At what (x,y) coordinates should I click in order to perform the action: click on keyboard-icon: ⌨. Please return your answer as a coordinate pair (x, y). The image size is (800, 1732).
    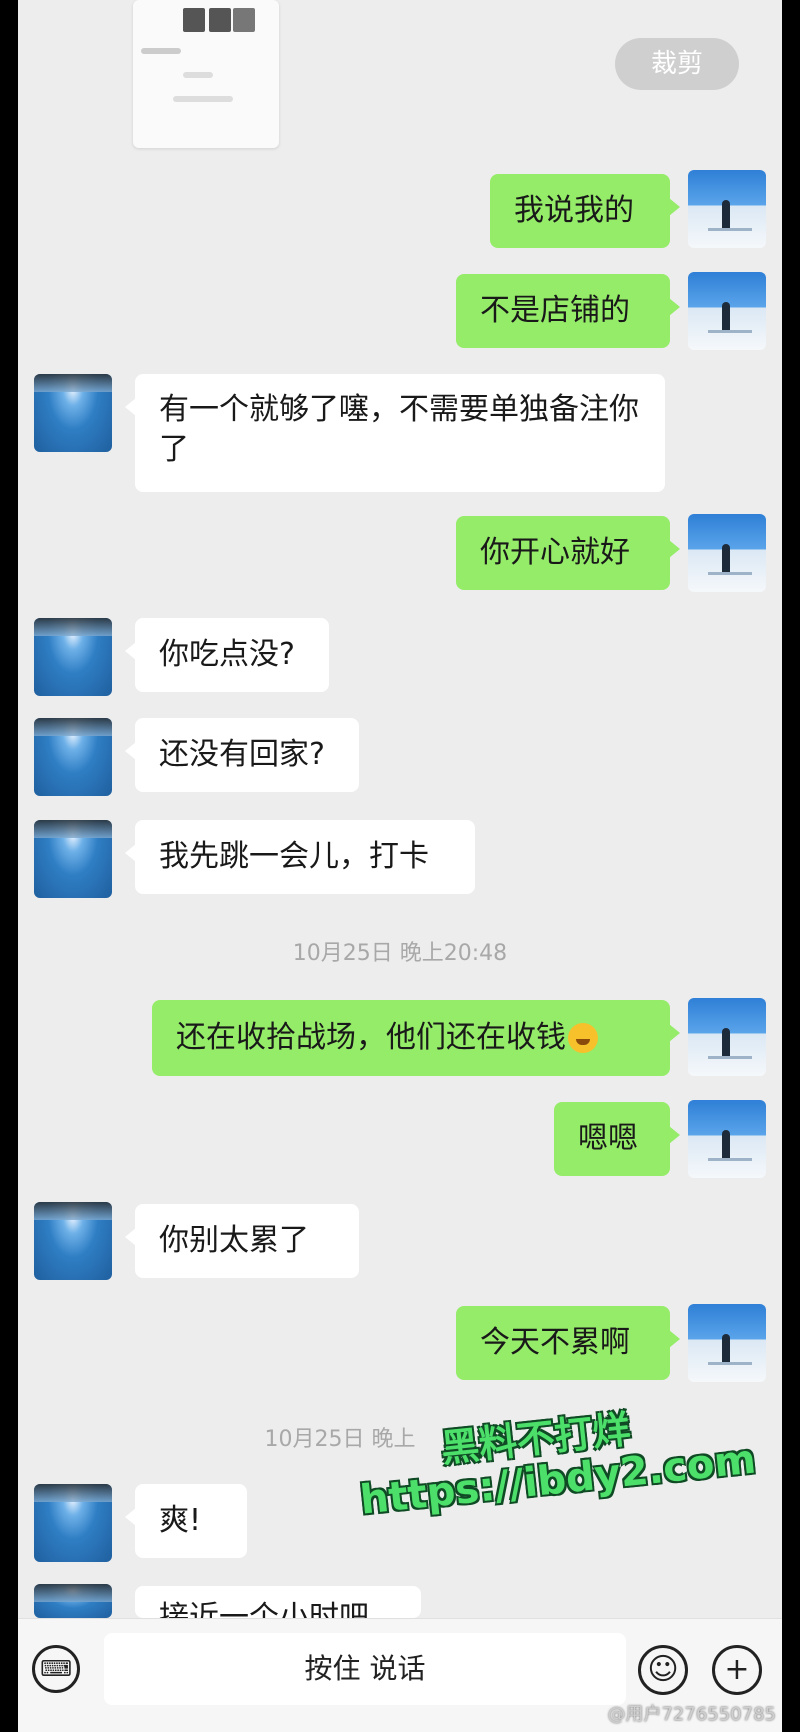
    Looking at the image, I should click on (56, 1669).